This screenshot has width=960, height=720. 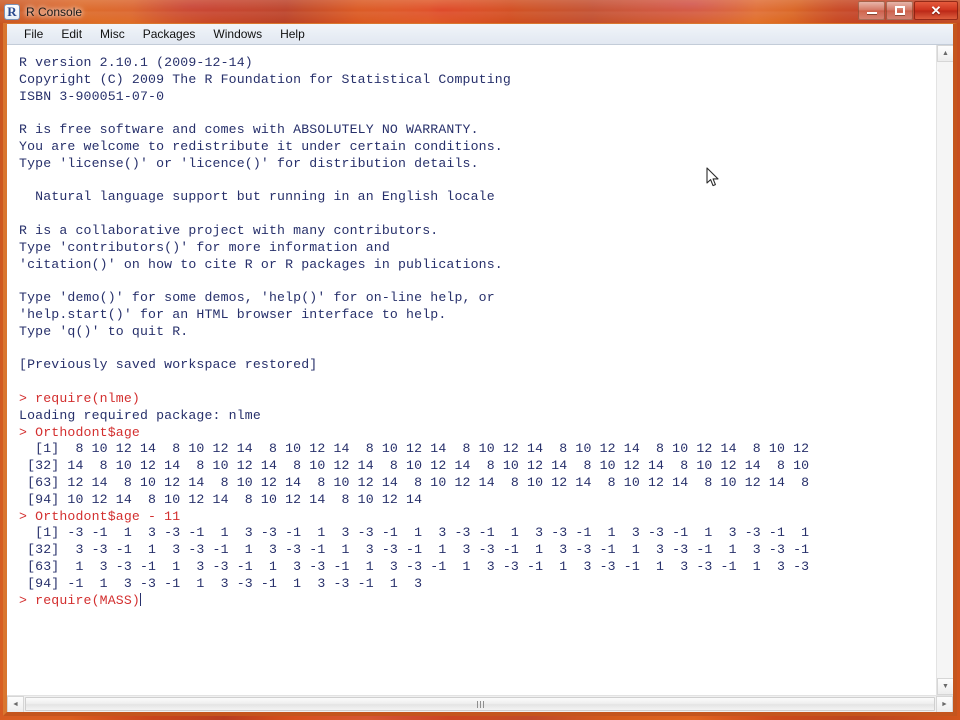 I want to click on horizontal-scroll-thumb, so click(x=480, y=704).